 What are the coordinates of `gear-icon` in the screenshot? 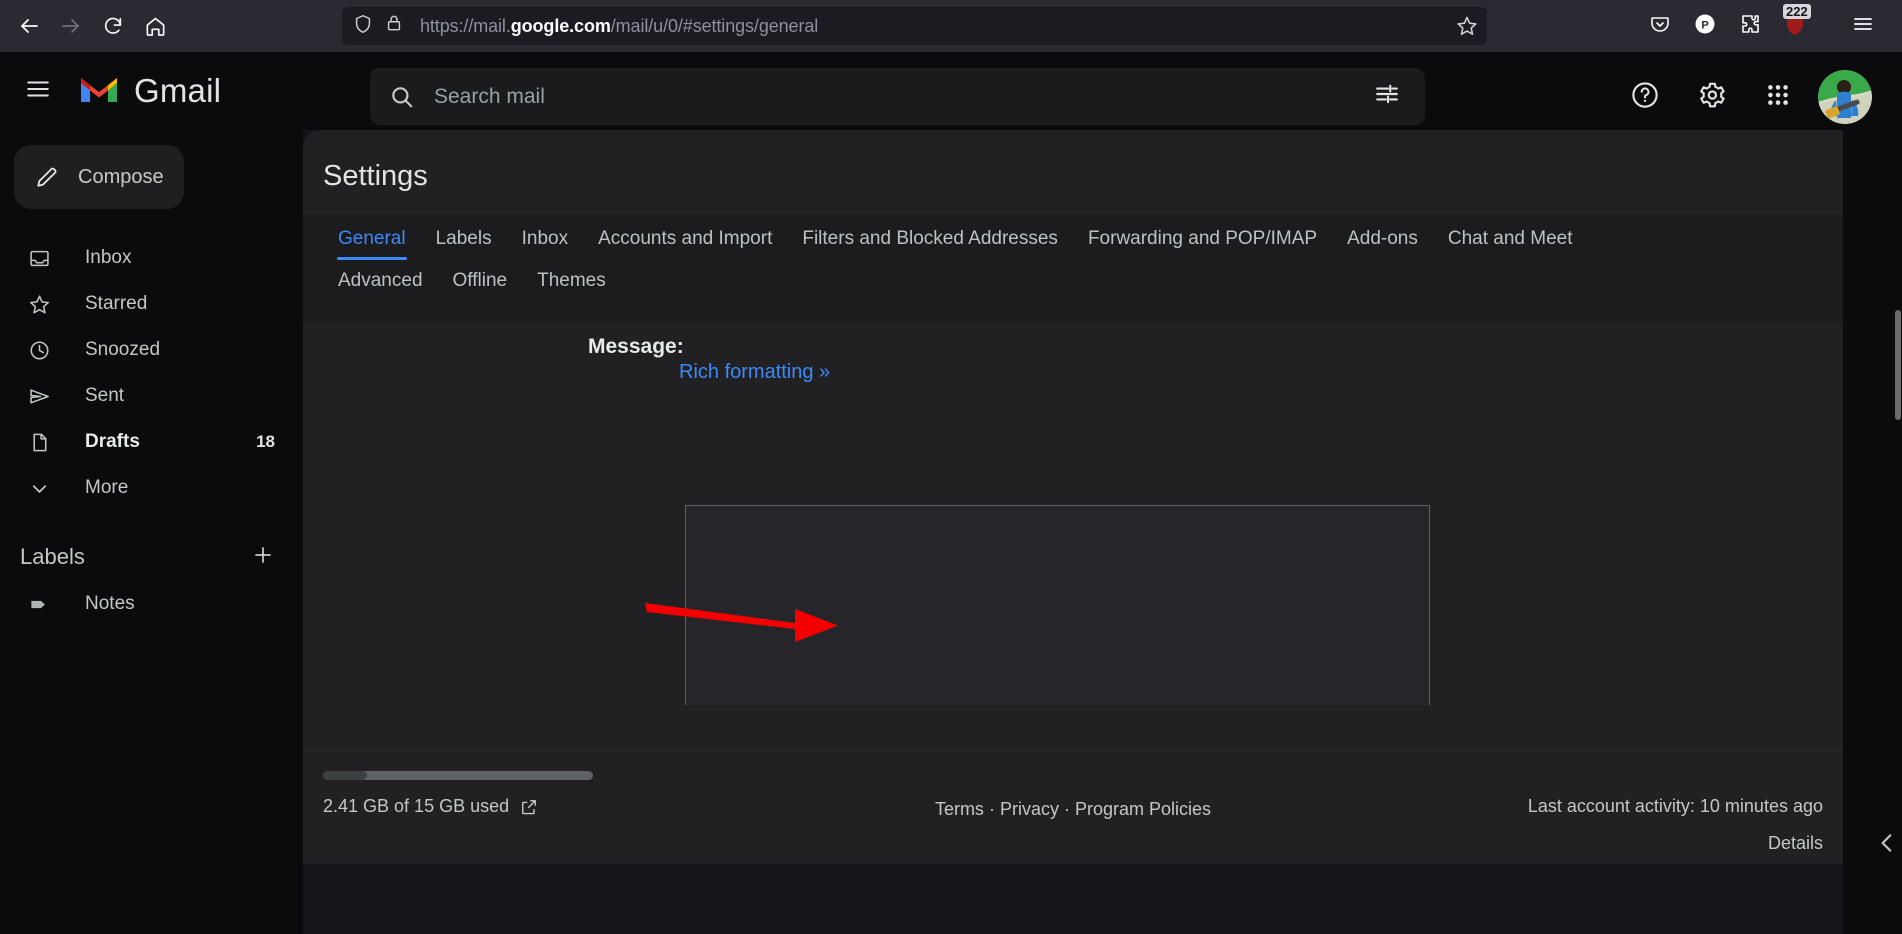 It's located at (1712, 97).